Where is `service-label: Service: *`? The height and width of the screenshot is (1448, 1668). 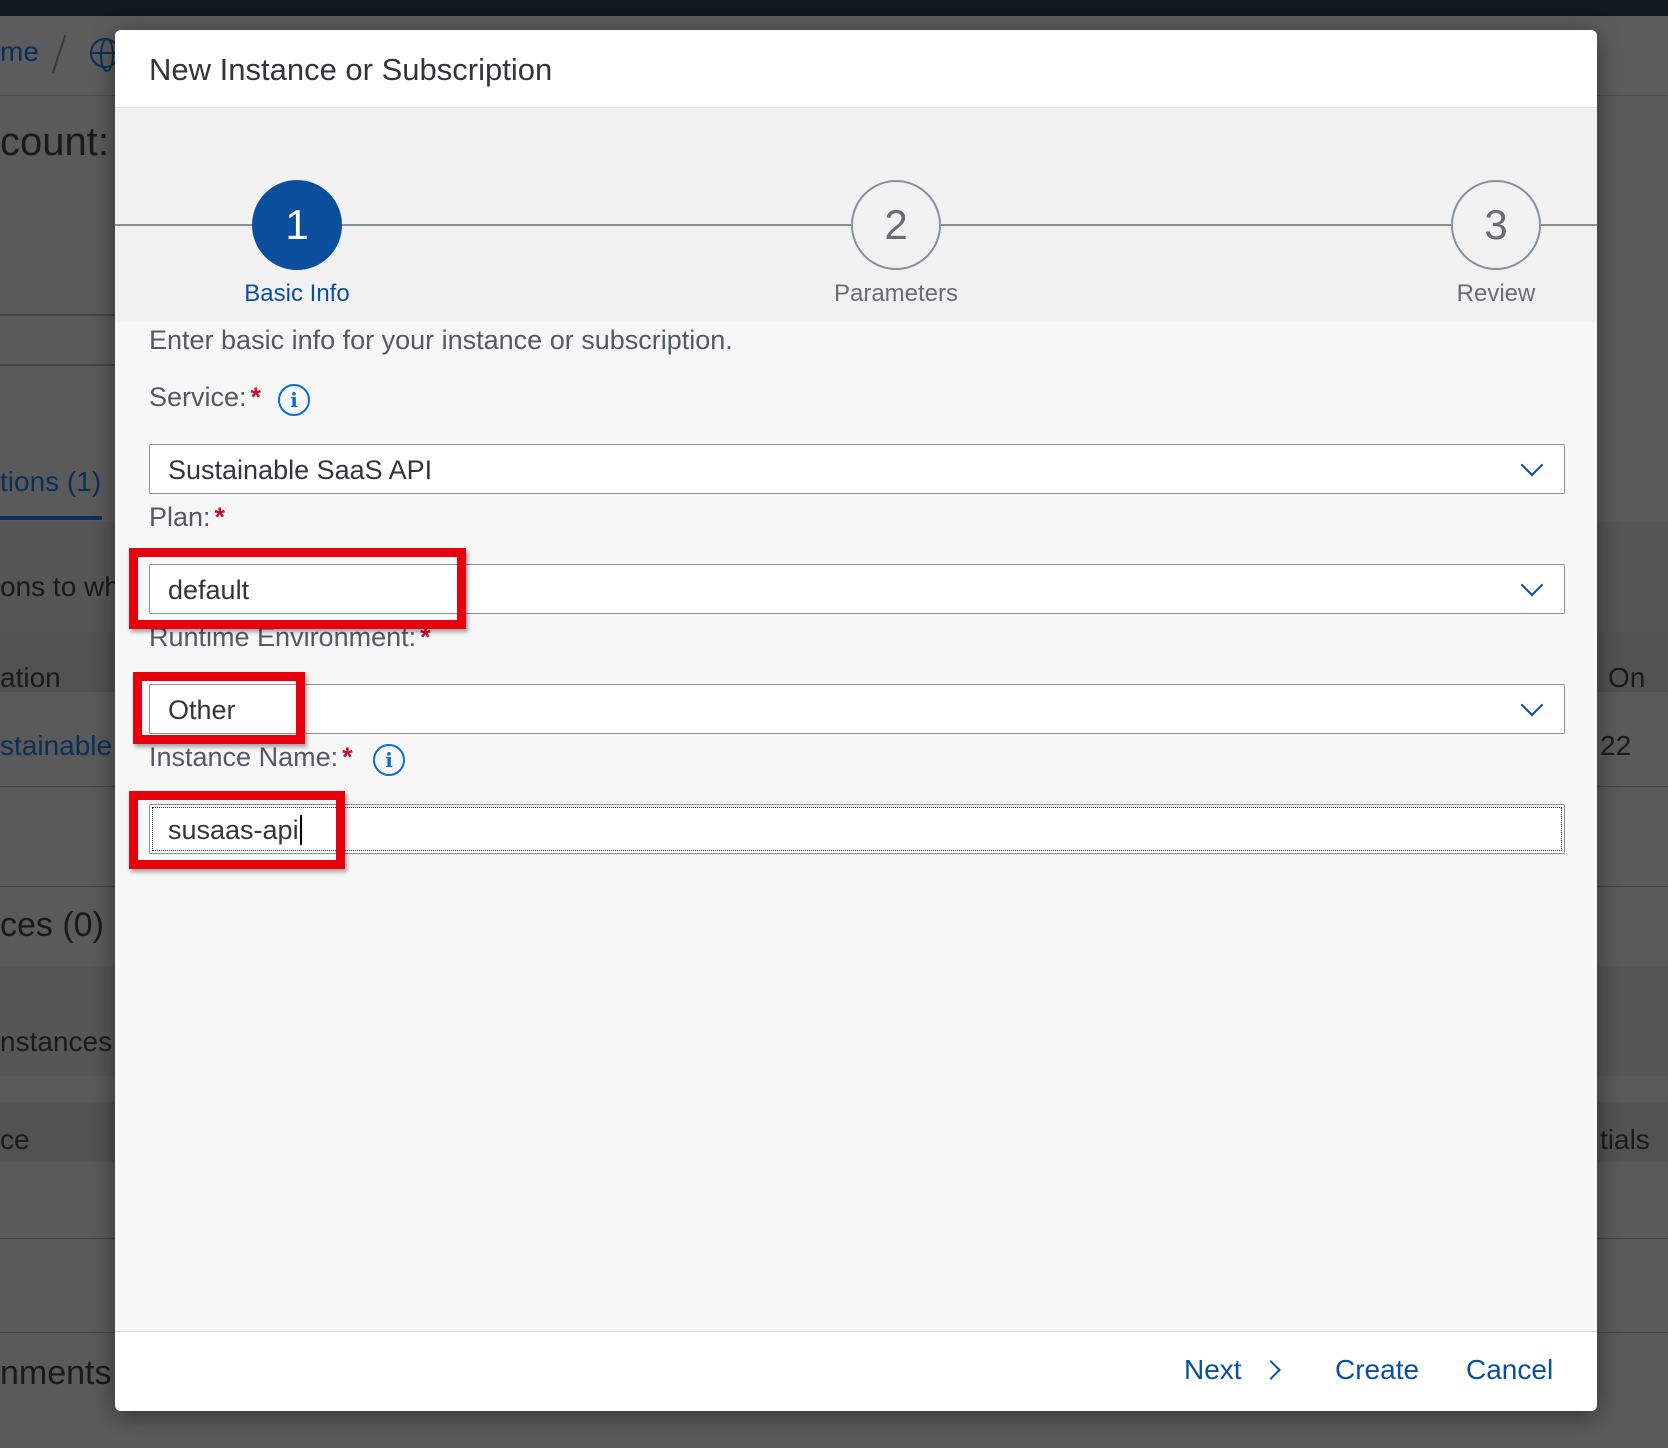 service-label: Service: * is located at coordinates (205, 397).